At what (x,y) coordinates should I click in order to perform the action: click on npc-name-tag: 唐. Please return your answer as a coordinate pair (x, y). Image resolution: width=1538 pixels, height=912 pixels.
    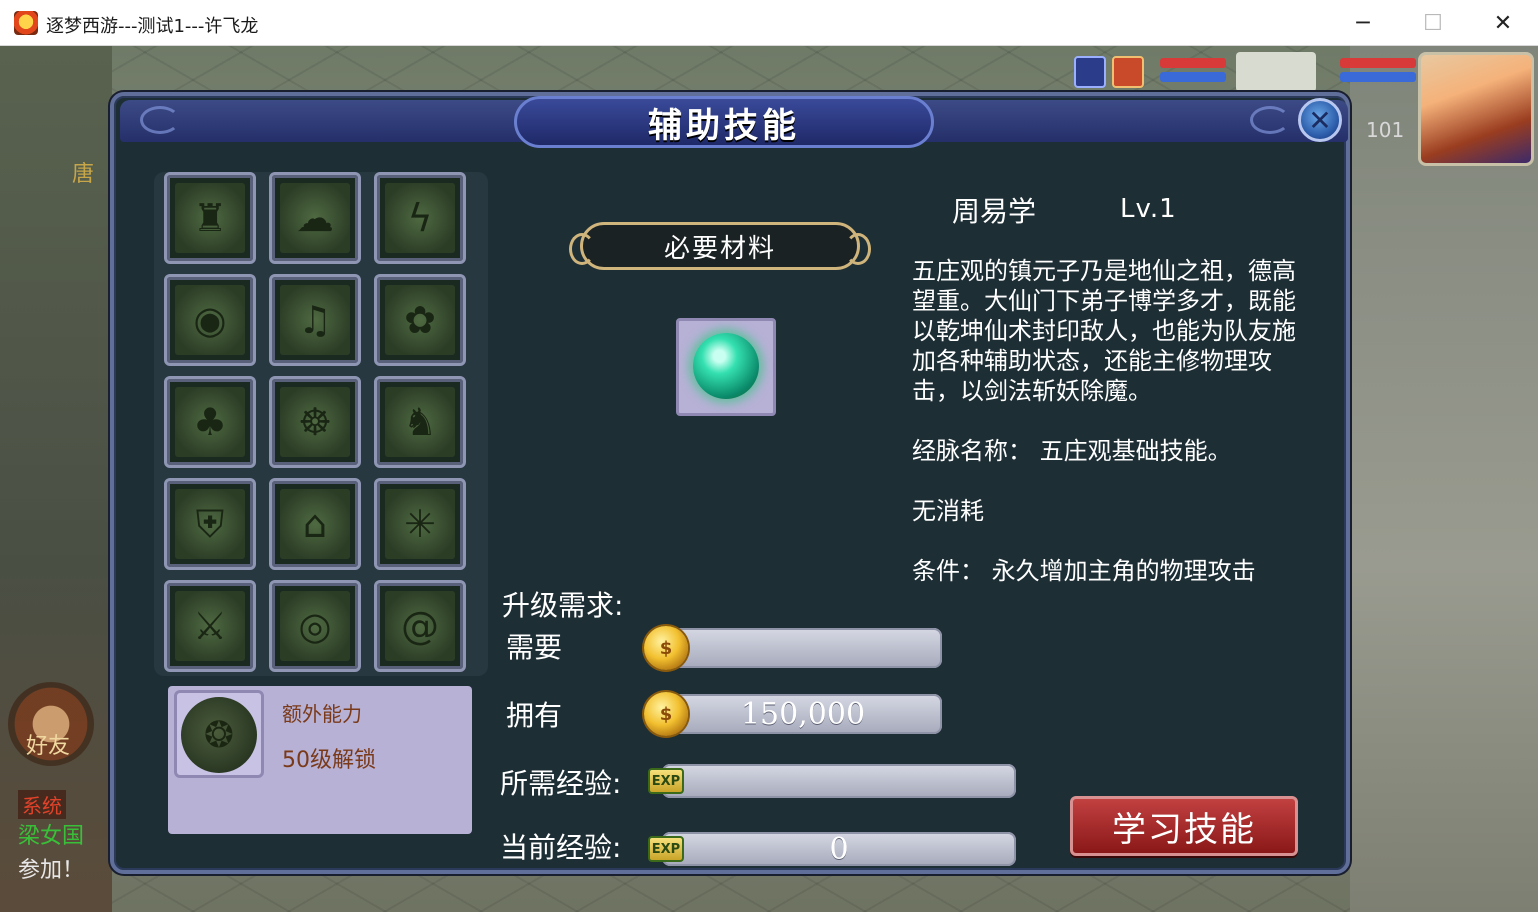
    Looking at the image, I should click on (83, 174).